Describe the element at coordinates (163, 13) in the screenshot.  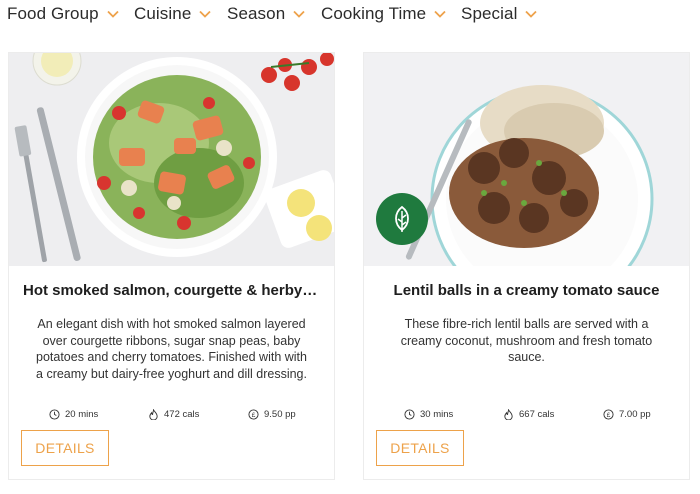
I see `filter-label: Cuisine` at that location.